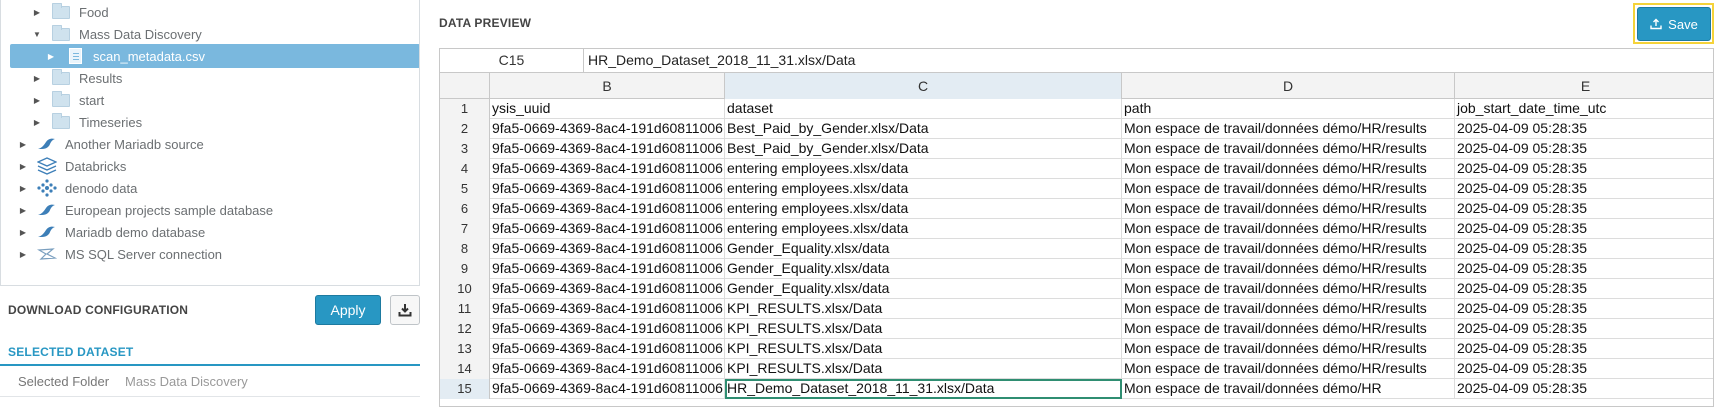 The image size is (1714, 407). What do you see at coordinates (210, 122) in the screenshot?
I see `tree-item: ▶ Timeseries` at bounding box center [210, 122].